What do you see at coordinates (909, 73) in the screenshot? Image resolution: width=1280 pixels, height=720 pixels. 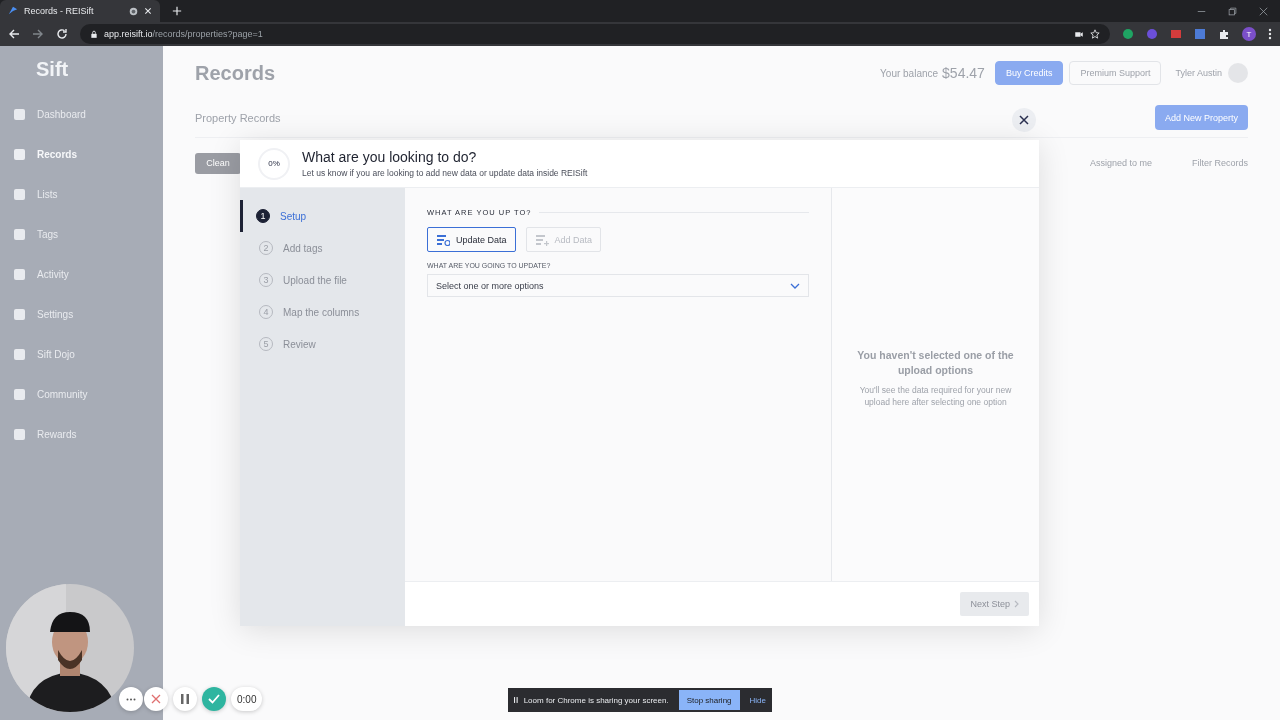 I see `balance-label: Your balance` at bounding box center [909, 73].